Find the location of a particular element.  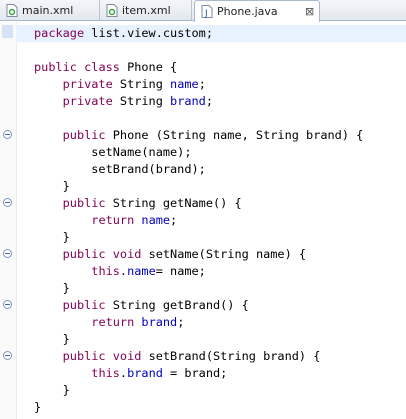

code-token: list.view.custom; is located at coordinates (148, 33).